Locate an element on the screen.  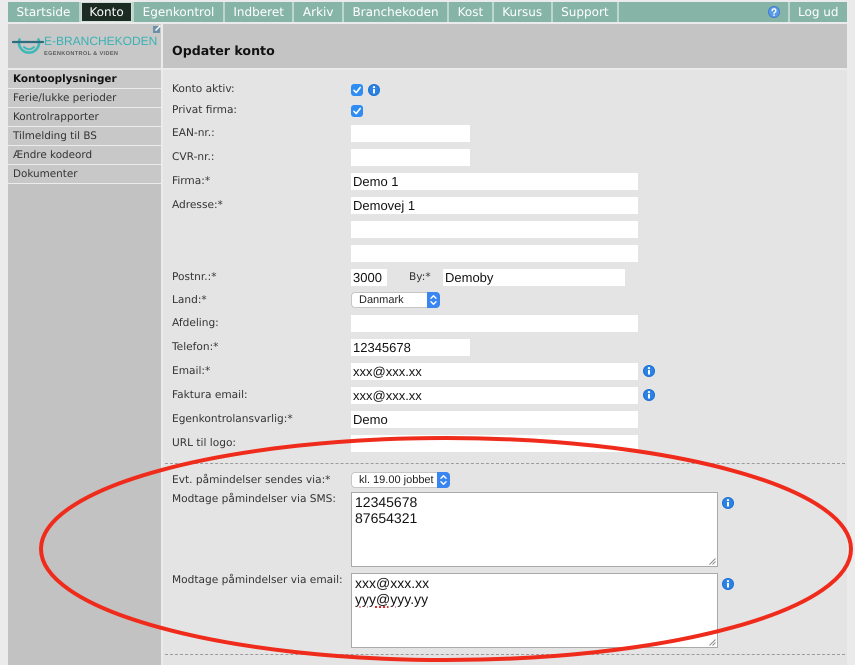
dropdown: kl. 19.00 jobbet is located at coordinates (400, 480).